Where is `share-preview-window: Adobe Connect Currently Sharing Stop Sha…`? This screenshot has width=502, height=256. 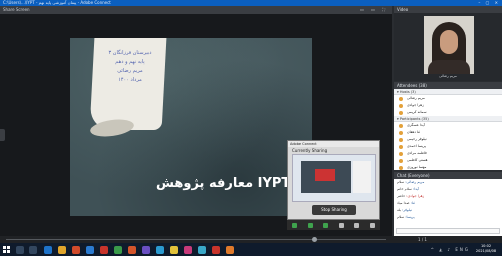 share-preview-window: Adobe Connect Currently Sharing Stop Sha… is located at coordinates (333, 180).